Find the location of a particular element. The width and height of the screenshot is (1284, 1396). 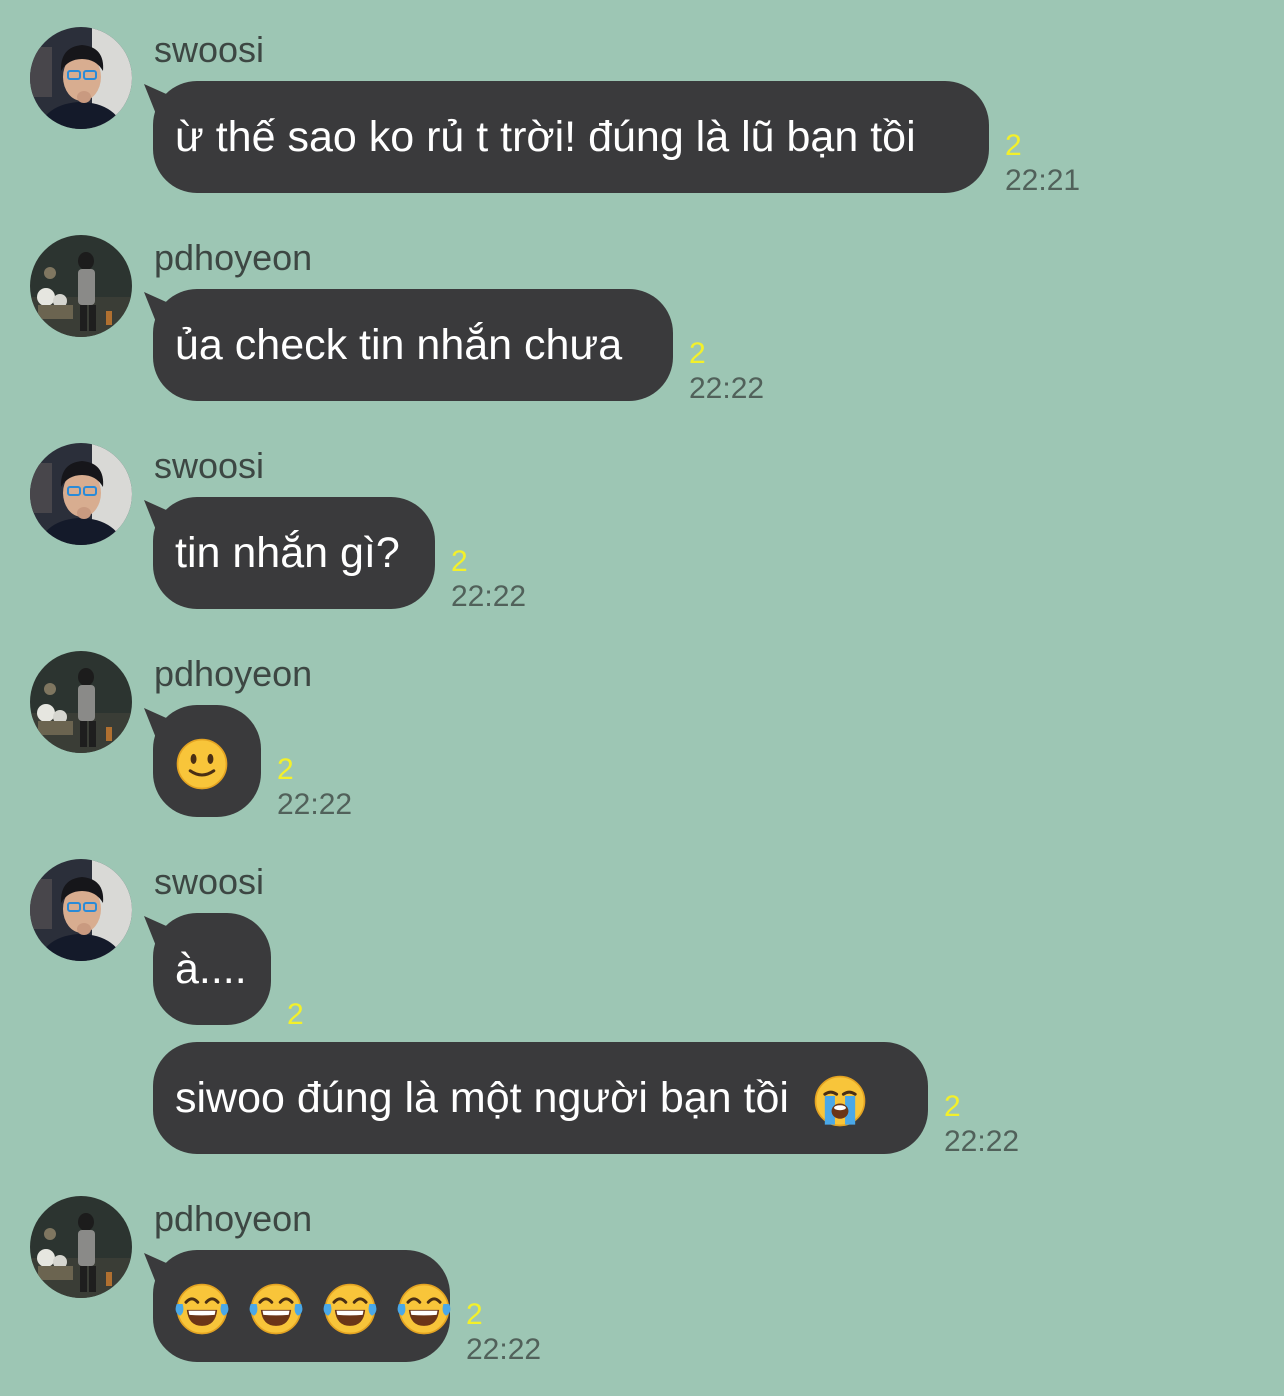

message-bubble: siwoo đúng là một người bạn tồi is located at coordinates (540, 1098).